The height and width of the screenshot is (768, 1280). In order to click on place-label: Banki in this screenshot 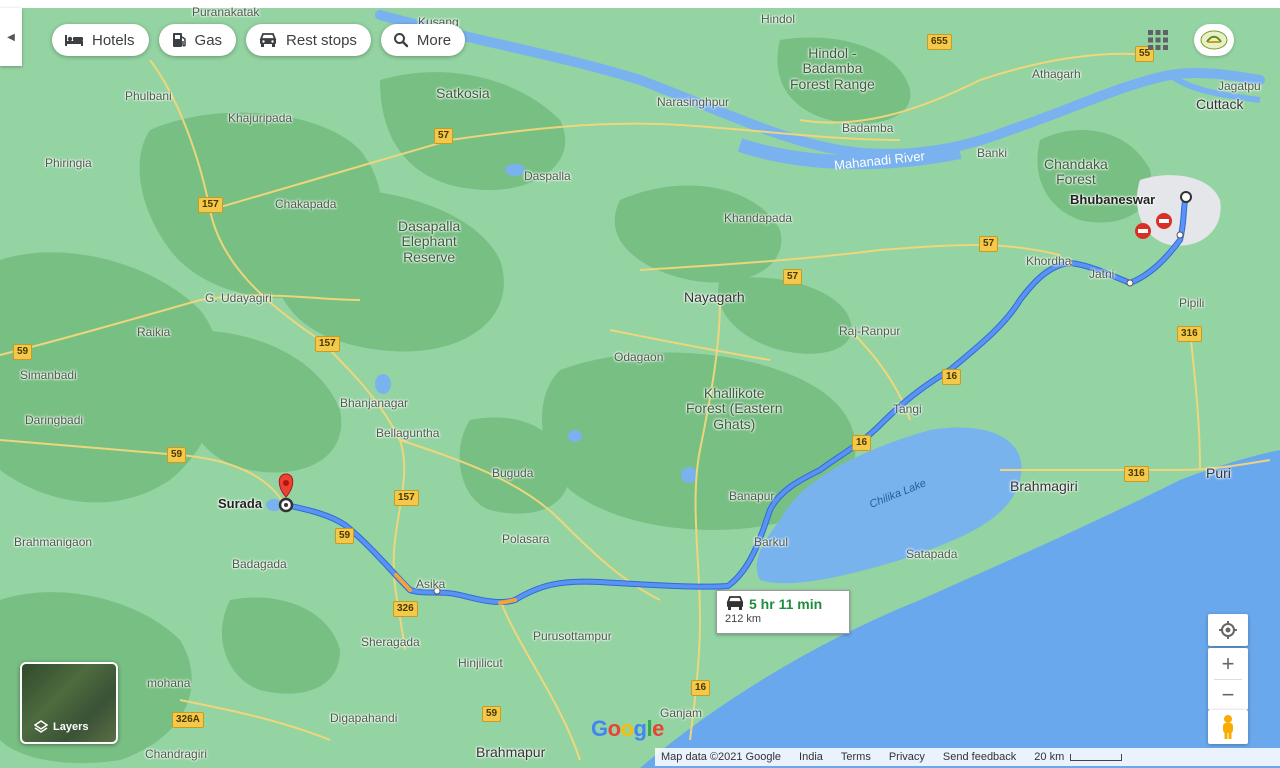, I will do `click(992, 153)`.